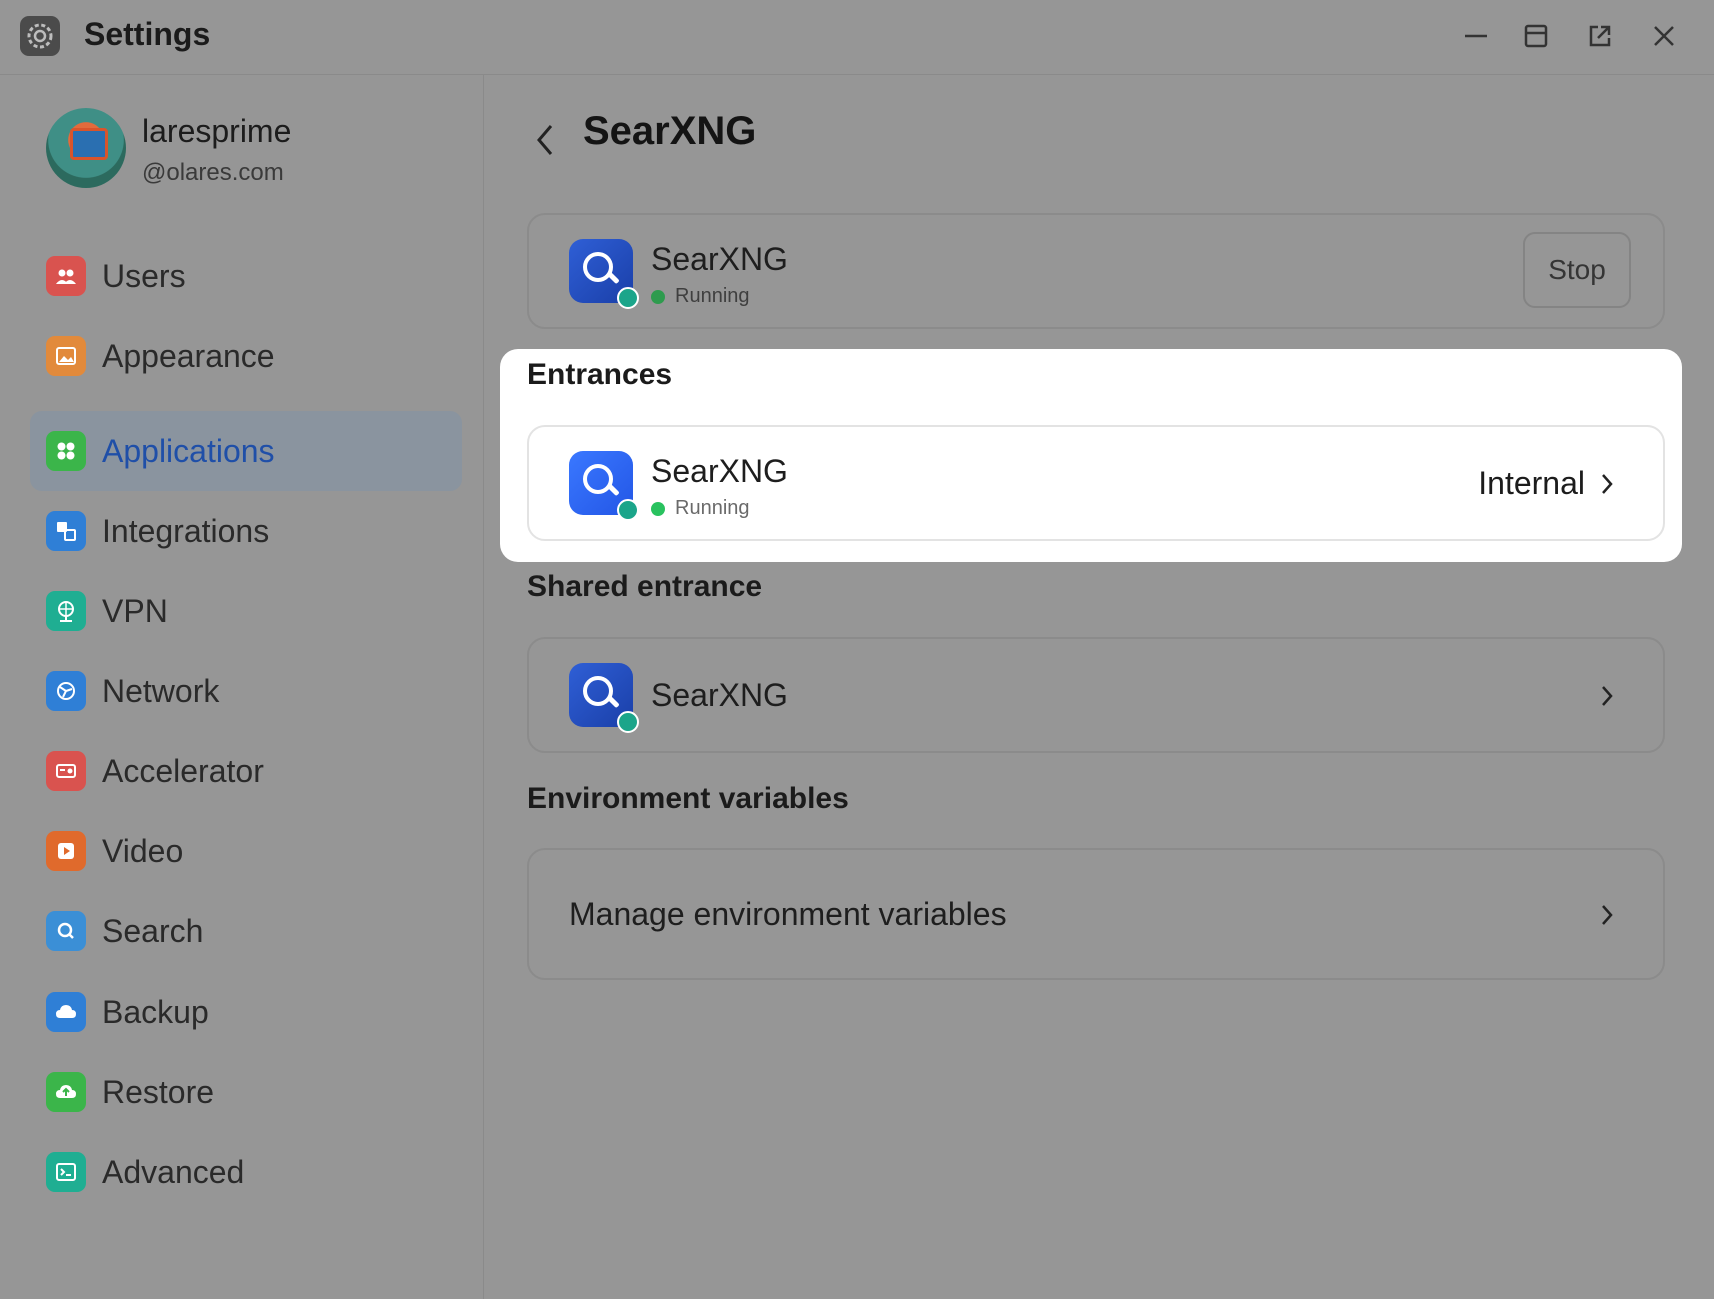  Describe the element at coordinates (66, 451) in the screenshot. I see `apps-icon` at that location.